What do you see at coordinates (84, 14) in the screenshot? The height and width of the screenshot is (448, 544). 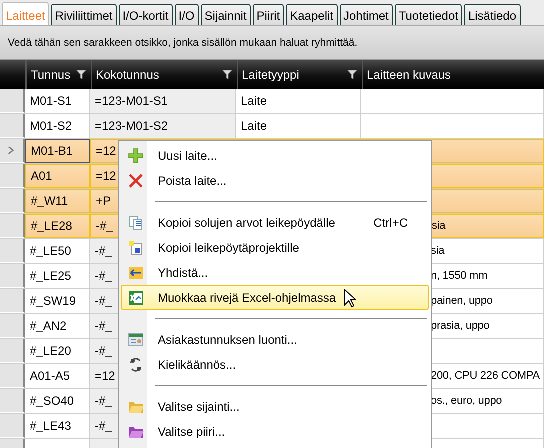 I see `tab: Riviliittimet` at bounding box center [84, 14].